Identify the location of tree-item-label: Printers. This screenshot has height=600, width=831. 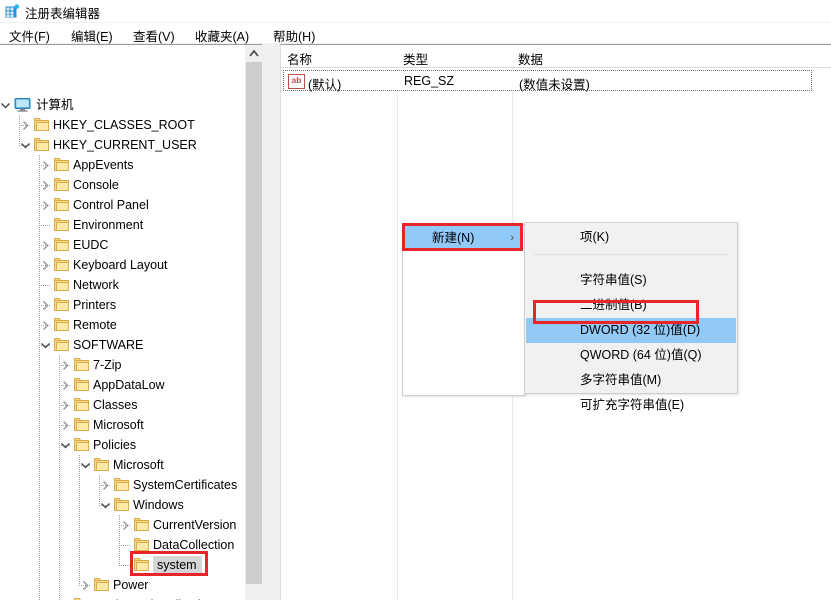
(95, 305).